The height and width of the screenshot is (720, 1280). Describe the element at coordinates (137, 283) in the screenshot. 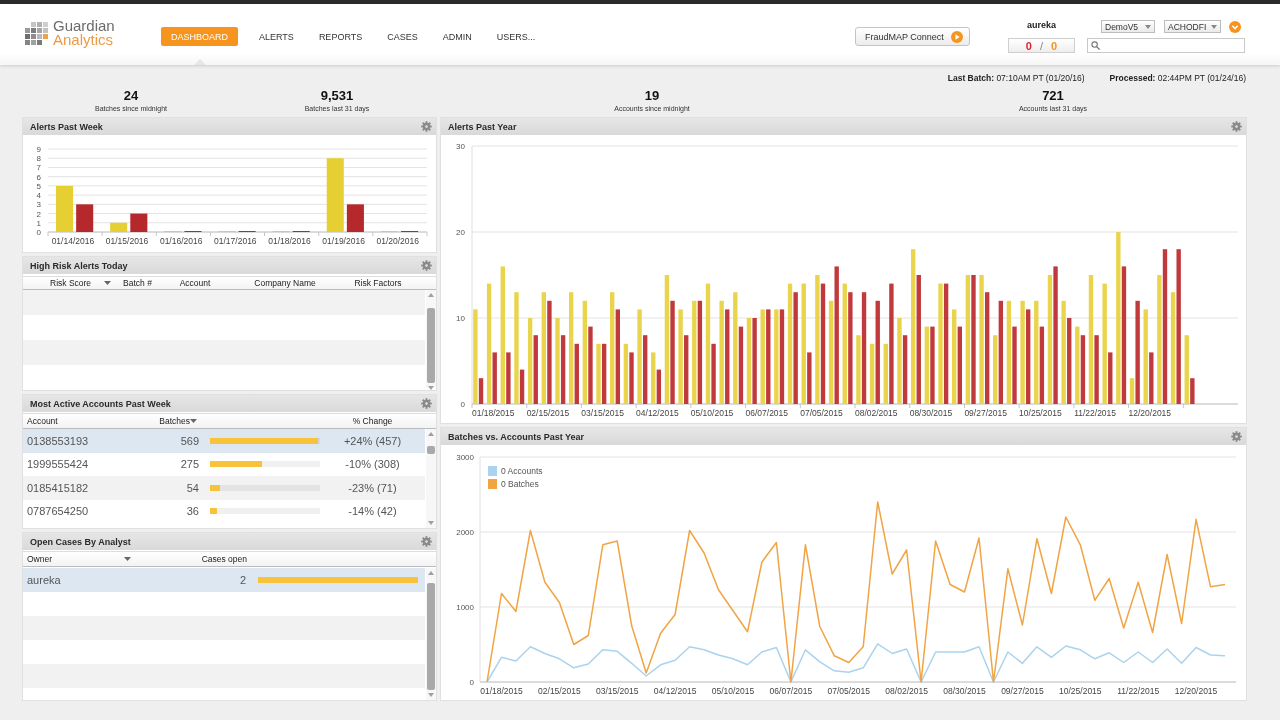

I see `column-header: Batch #` at that location.